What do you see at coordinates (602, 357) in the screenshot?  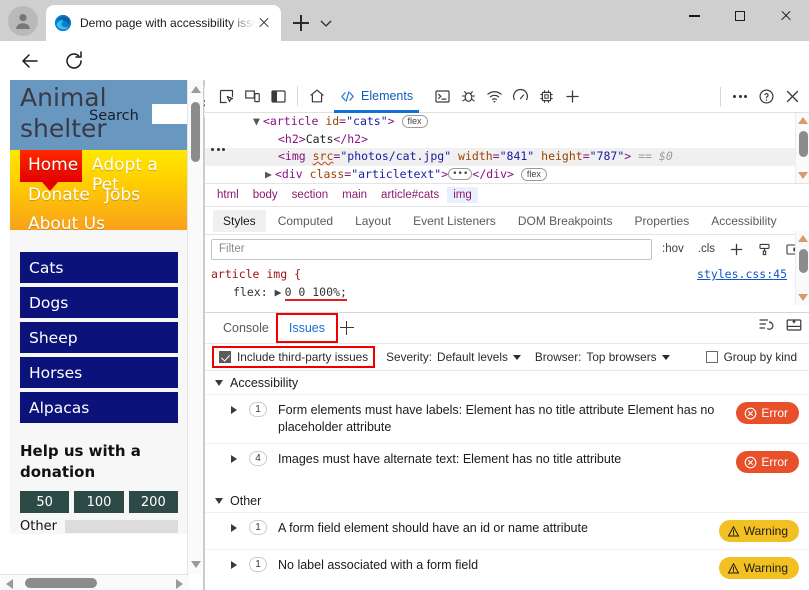 I see `browser-filter: Browser: Top browsers` at bounding box center [602, 357].